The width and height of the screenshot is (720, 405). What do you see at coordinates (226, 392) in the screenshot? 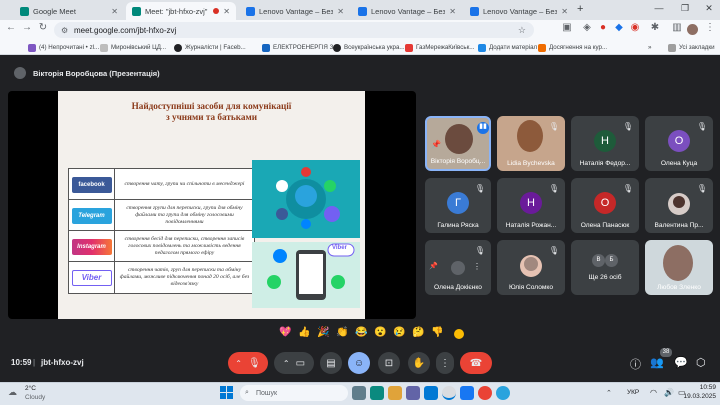
I see `windows-start-icon` at bounding box center [226, 392].